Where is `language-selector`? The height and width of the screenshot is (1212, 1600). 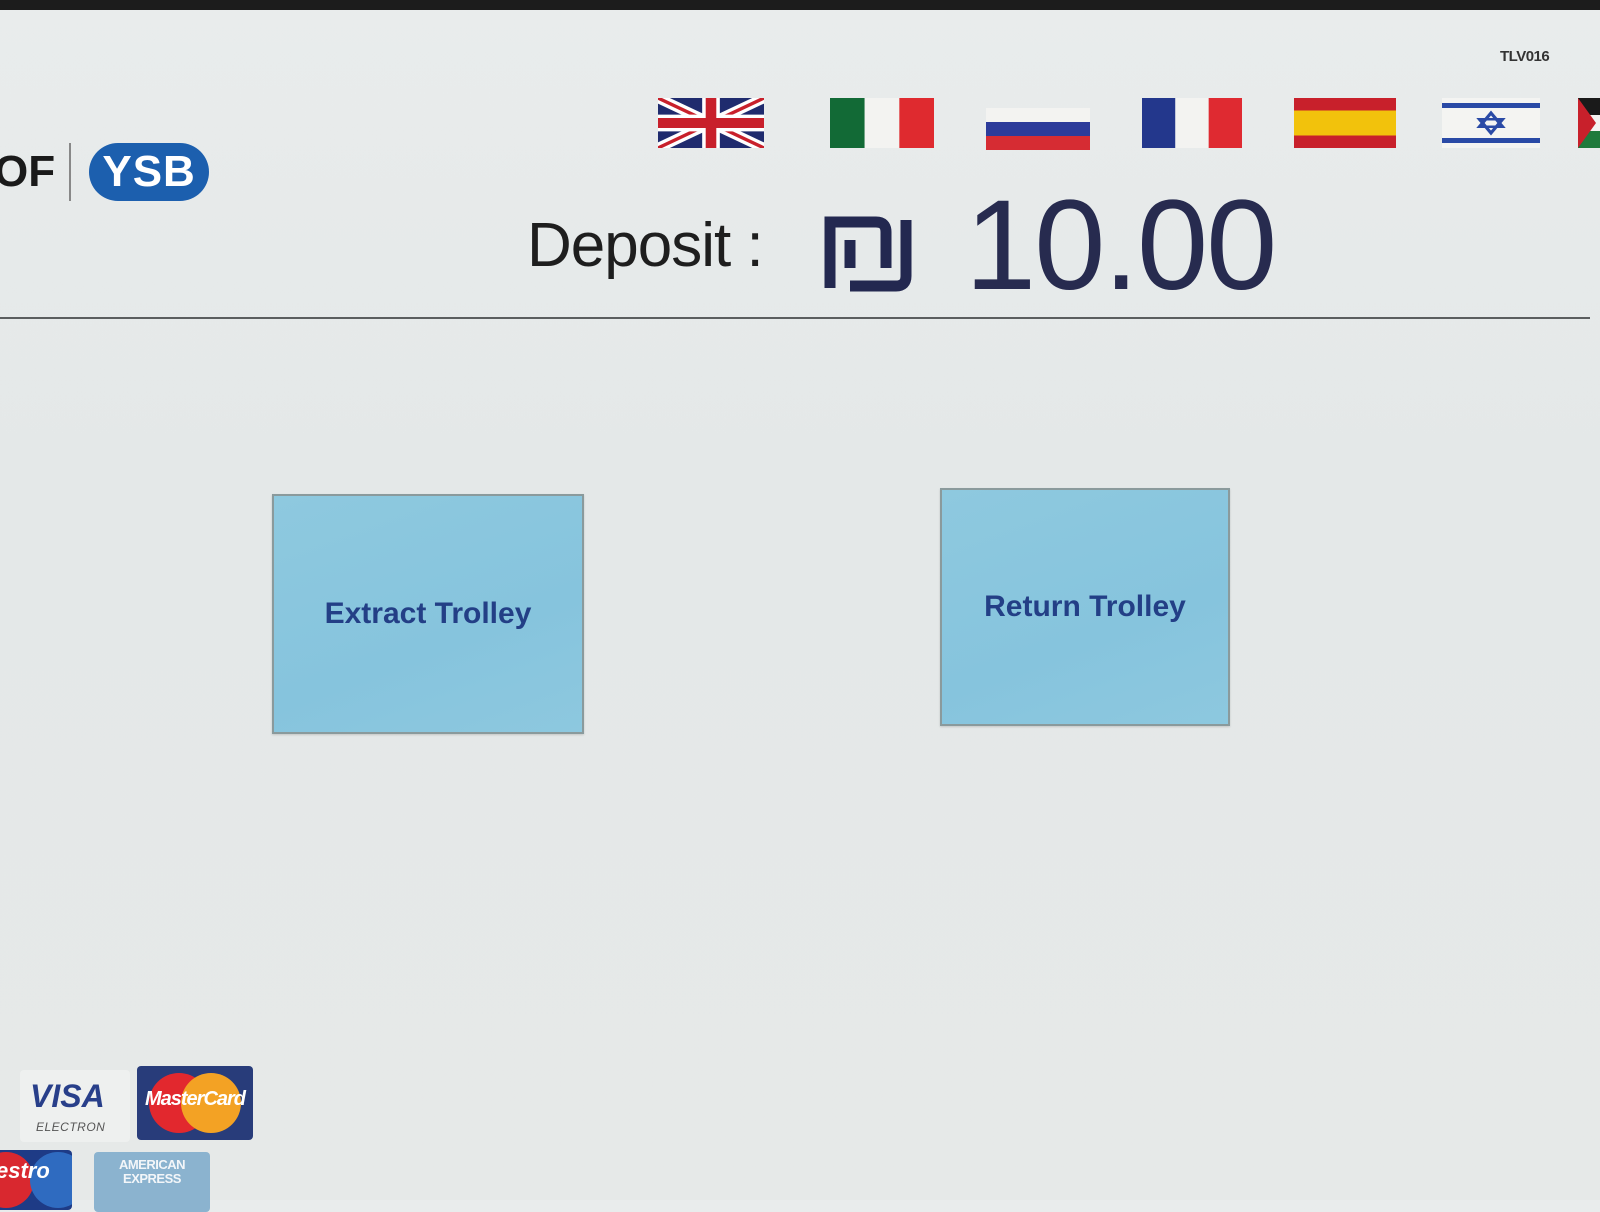 language-selector is located at coordinates (1129, 128).